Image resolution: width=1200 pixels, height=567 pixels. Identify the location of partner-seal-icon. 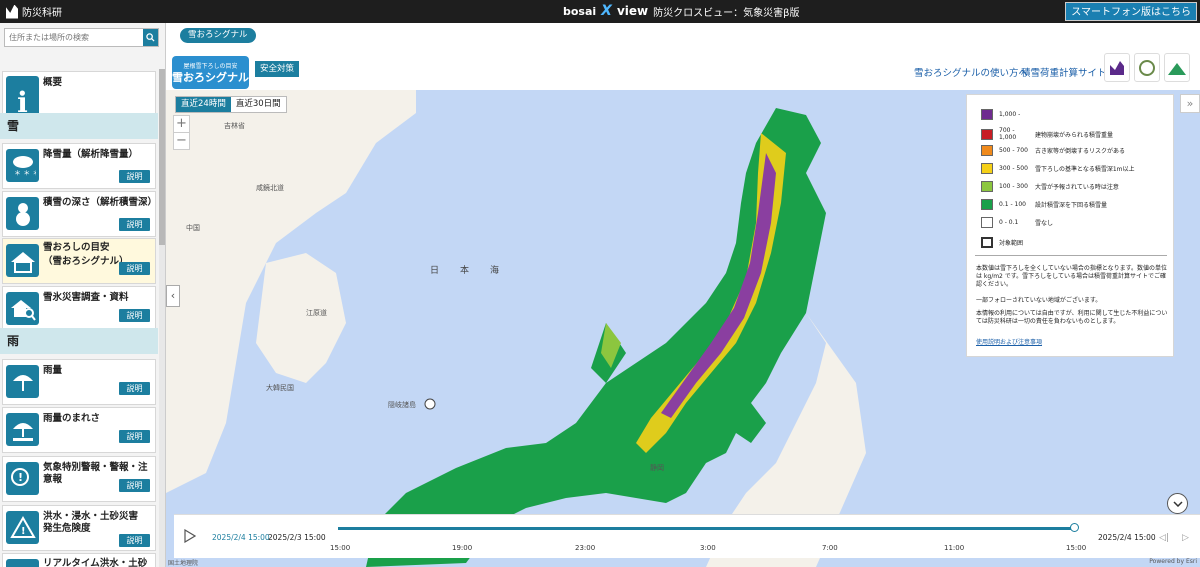
(1147, 67).